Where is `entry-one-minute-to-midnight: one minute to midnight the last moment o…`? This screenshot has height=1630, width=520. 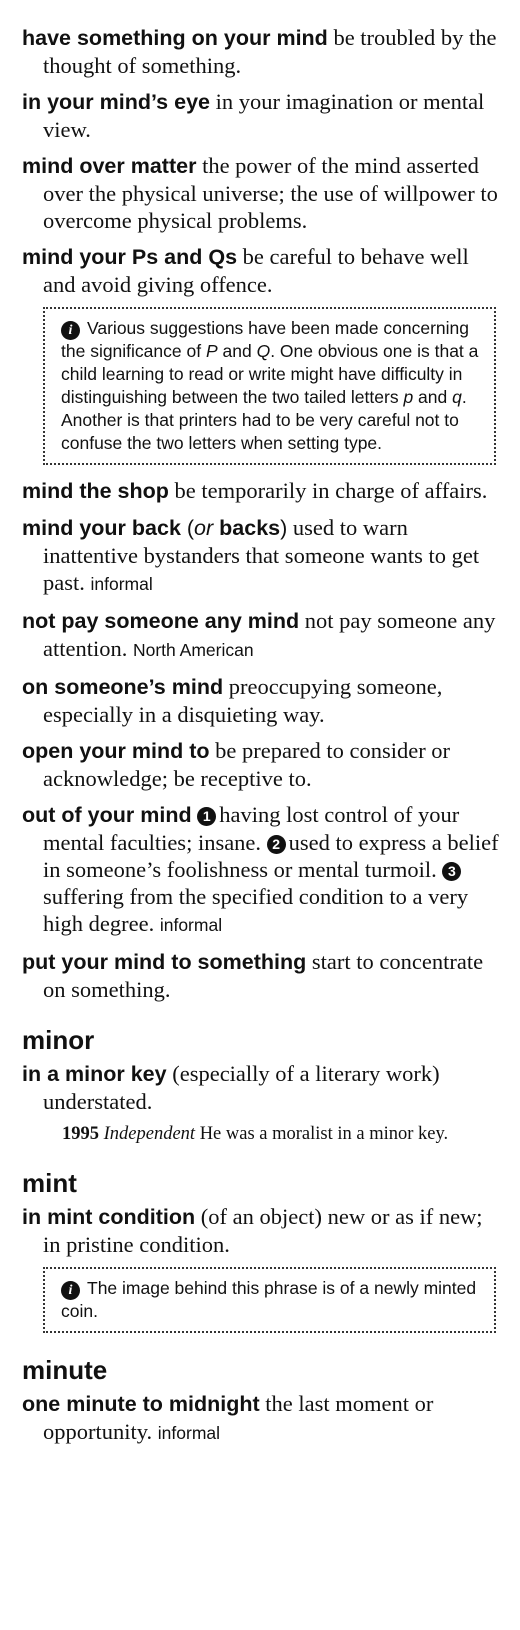
entry-one-minute-to-midnight: one minute to midnight the last moment o… is located at coordinates (262, 1418).